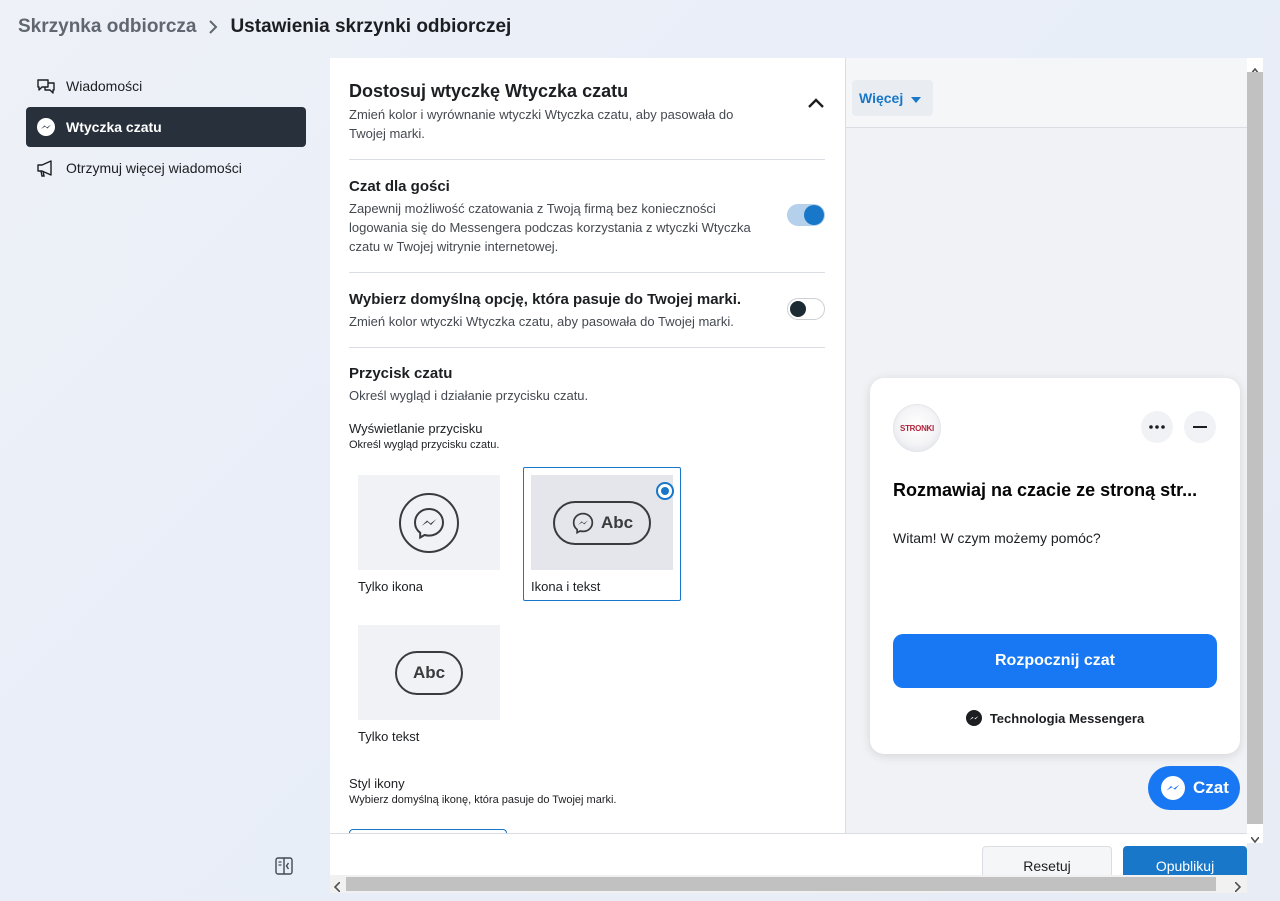 This screenshot has height=901, width=1280. I want to click on horizontal-scroll-thumb, so click(781, 884).